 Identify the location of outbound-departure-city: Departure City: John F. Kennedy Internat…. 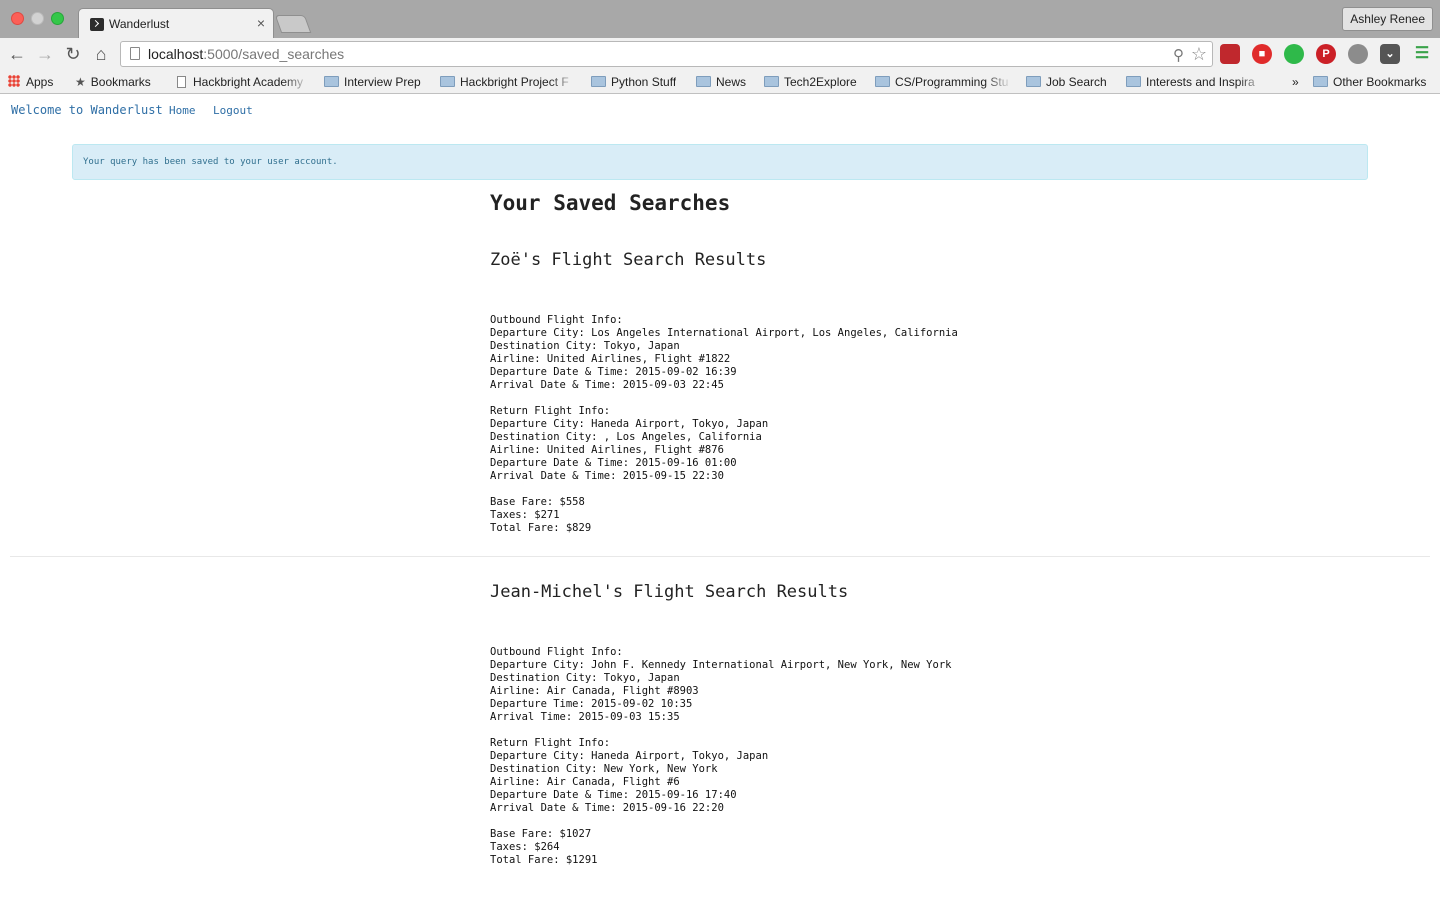
(721, 665).